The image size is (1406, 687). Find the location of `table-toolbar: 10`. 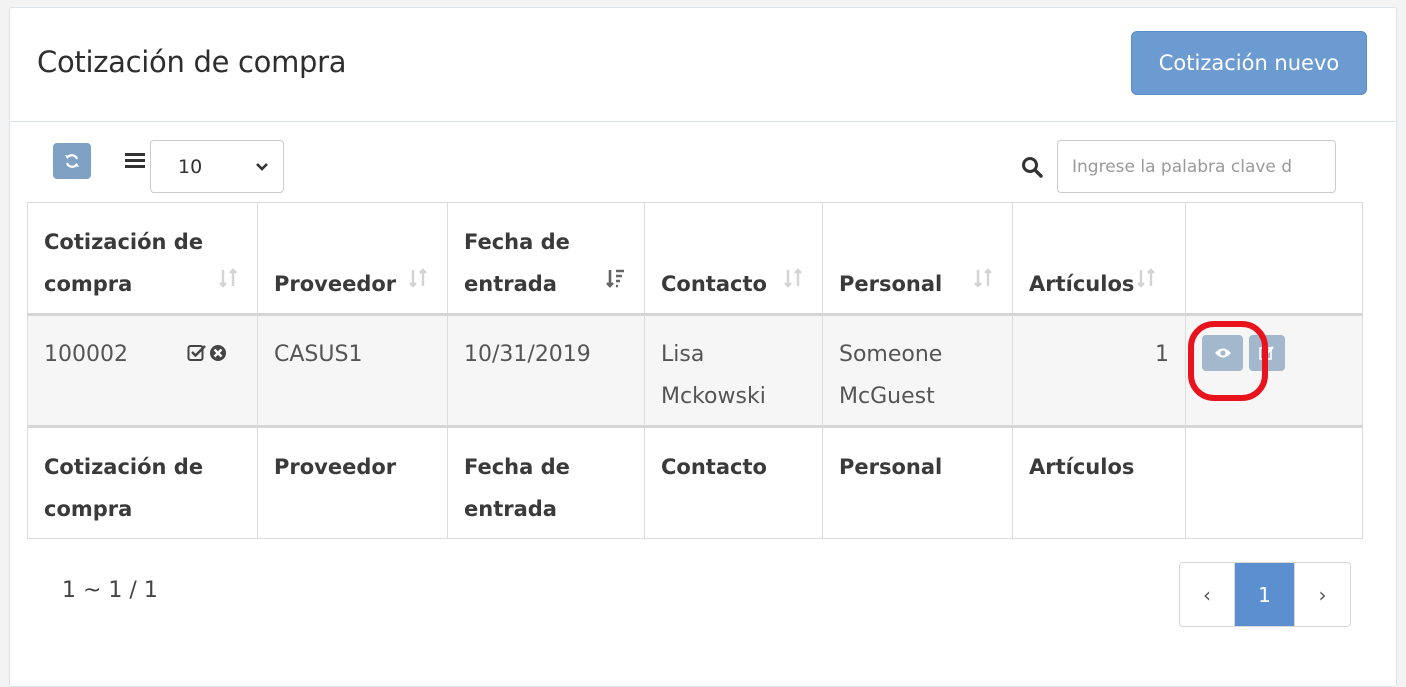

table-toolbar: 10 is located at coordinates (703, 170).